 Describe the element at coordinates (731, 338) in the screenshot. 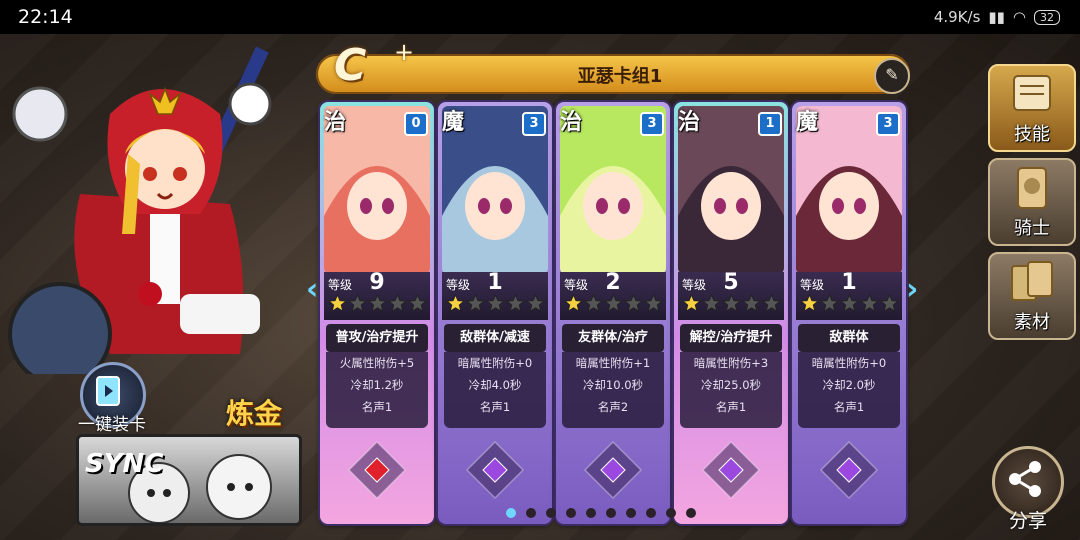

I see `card-skill: 解控/治疗提升` at that location.